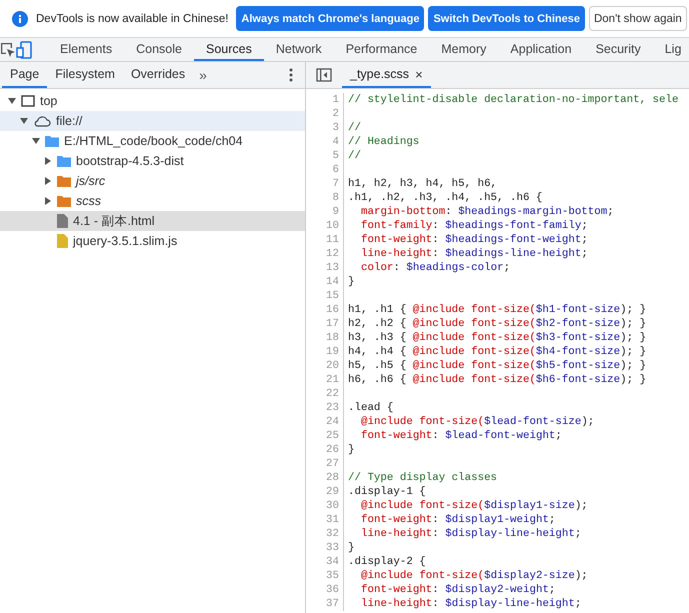  What do you see at coordinates (325, 184) in the screenshot?
I see `line-number: 7` at bounding box center [325, 184].